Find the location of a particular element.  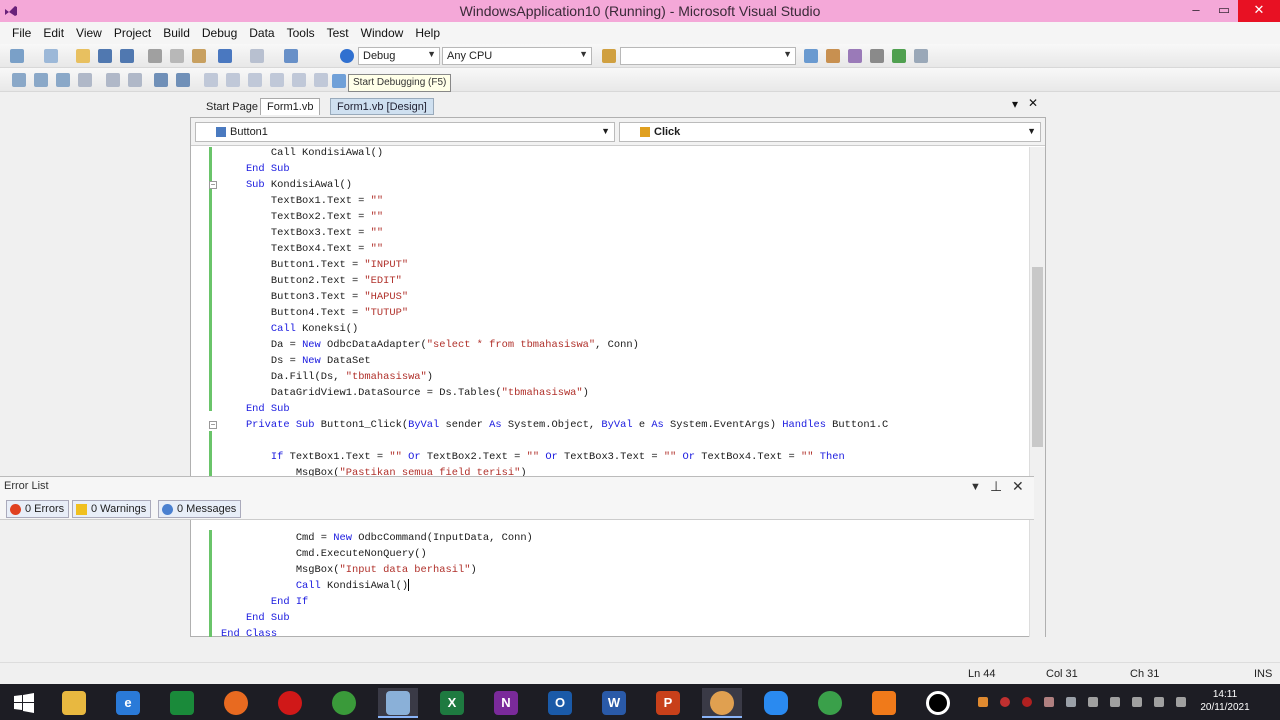

taskbar-outlook: O is located at coordinates (560, 703).